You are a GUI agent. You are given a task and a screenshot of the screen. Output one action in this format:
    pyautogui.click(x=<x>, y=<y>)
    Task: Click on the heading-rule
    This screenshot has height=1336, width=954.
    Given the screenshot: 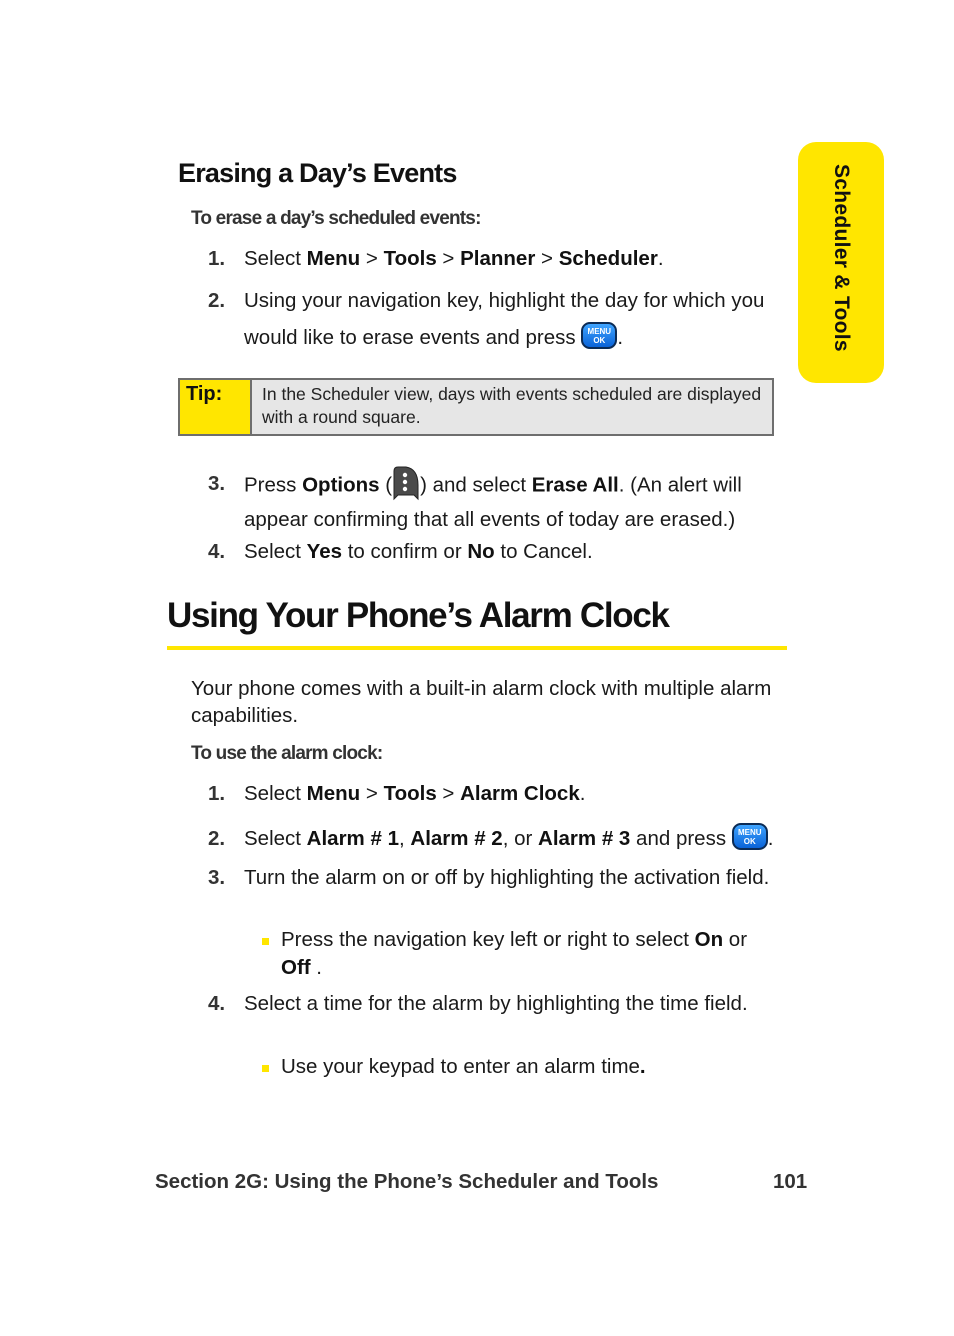 What is the action you would take?
    pyautogui.click(x=477, y=648)
    